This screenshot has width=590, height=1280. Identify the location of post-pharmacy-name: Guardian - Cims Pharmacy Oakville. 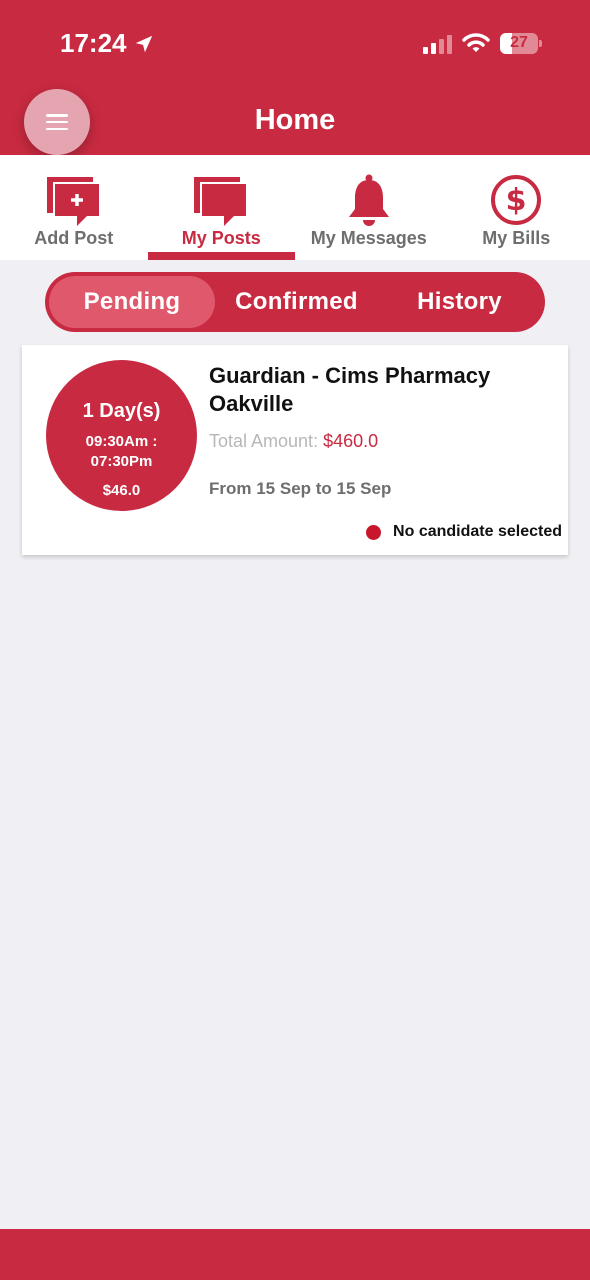
(350, 389).